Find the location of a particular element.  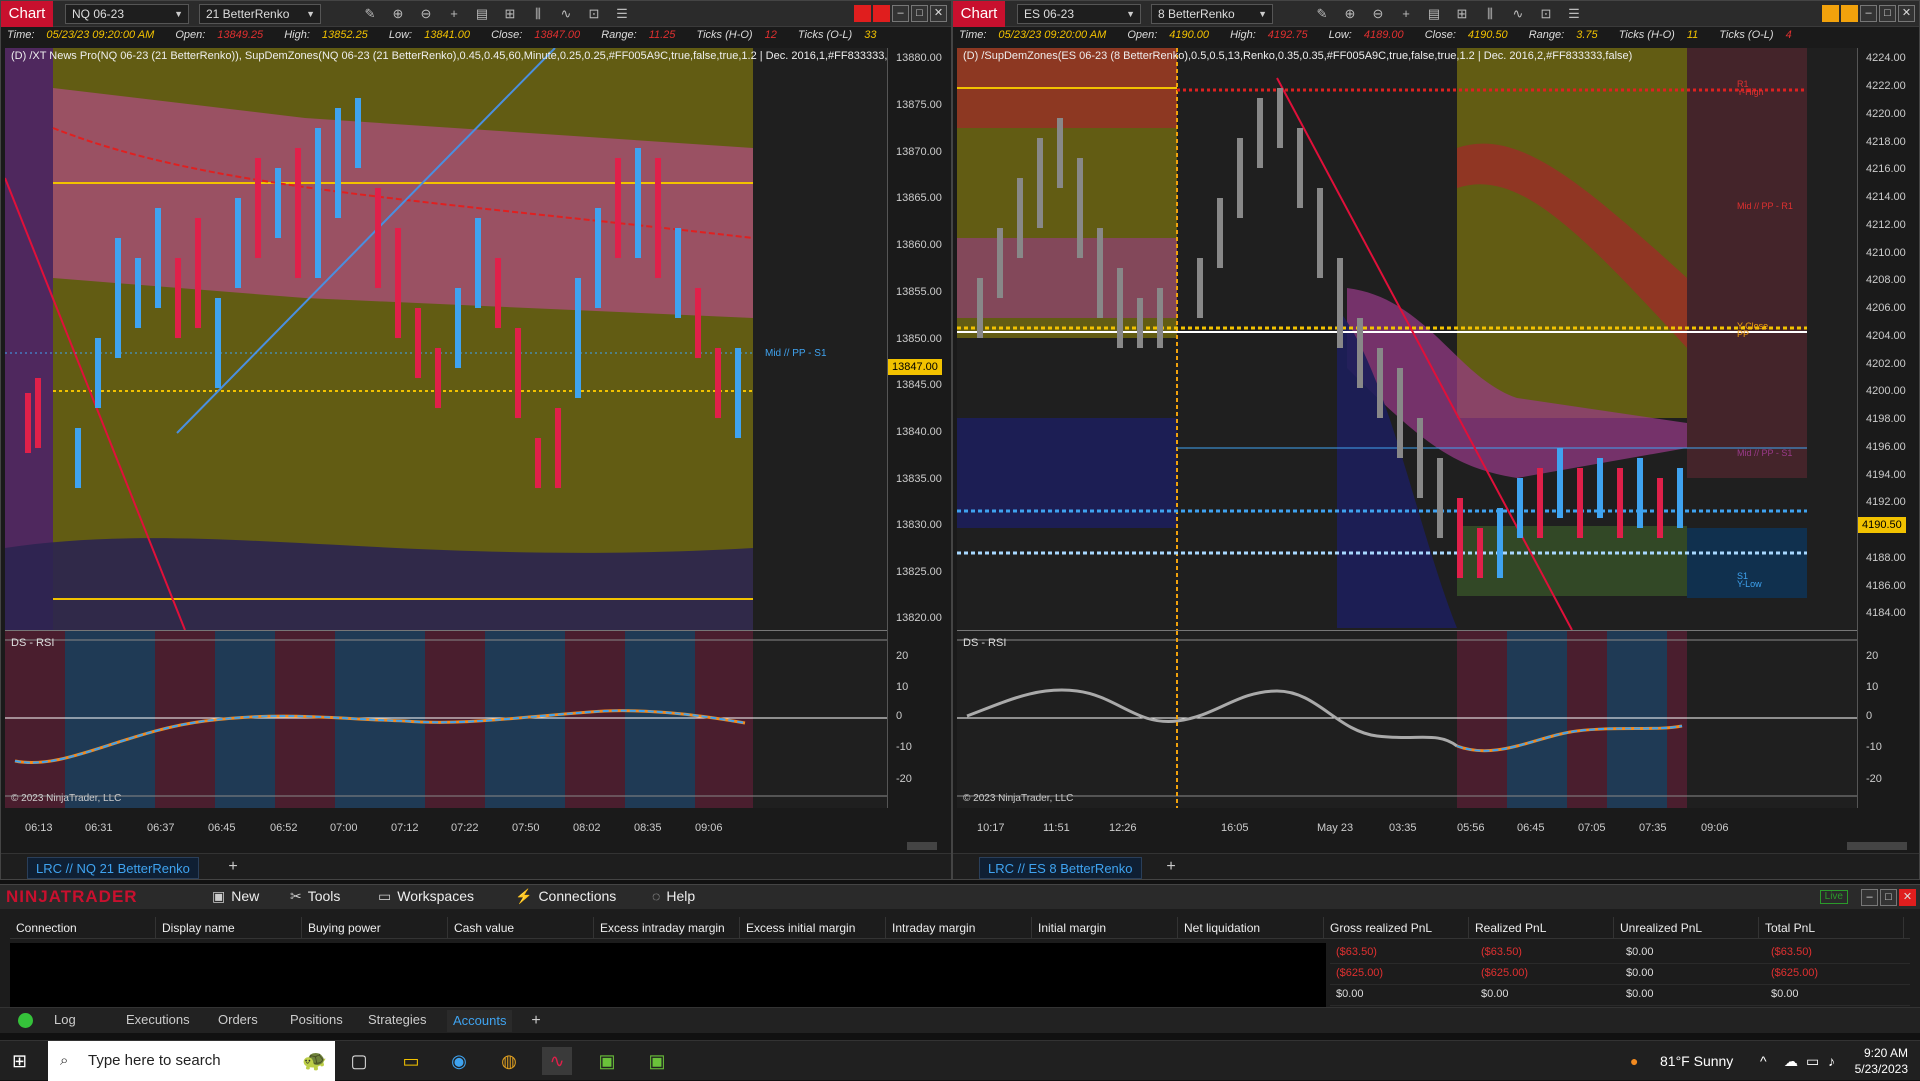

taskbar-search-input: ⌕ Type here to search 🐢 is located at coordinates (191, 1061).